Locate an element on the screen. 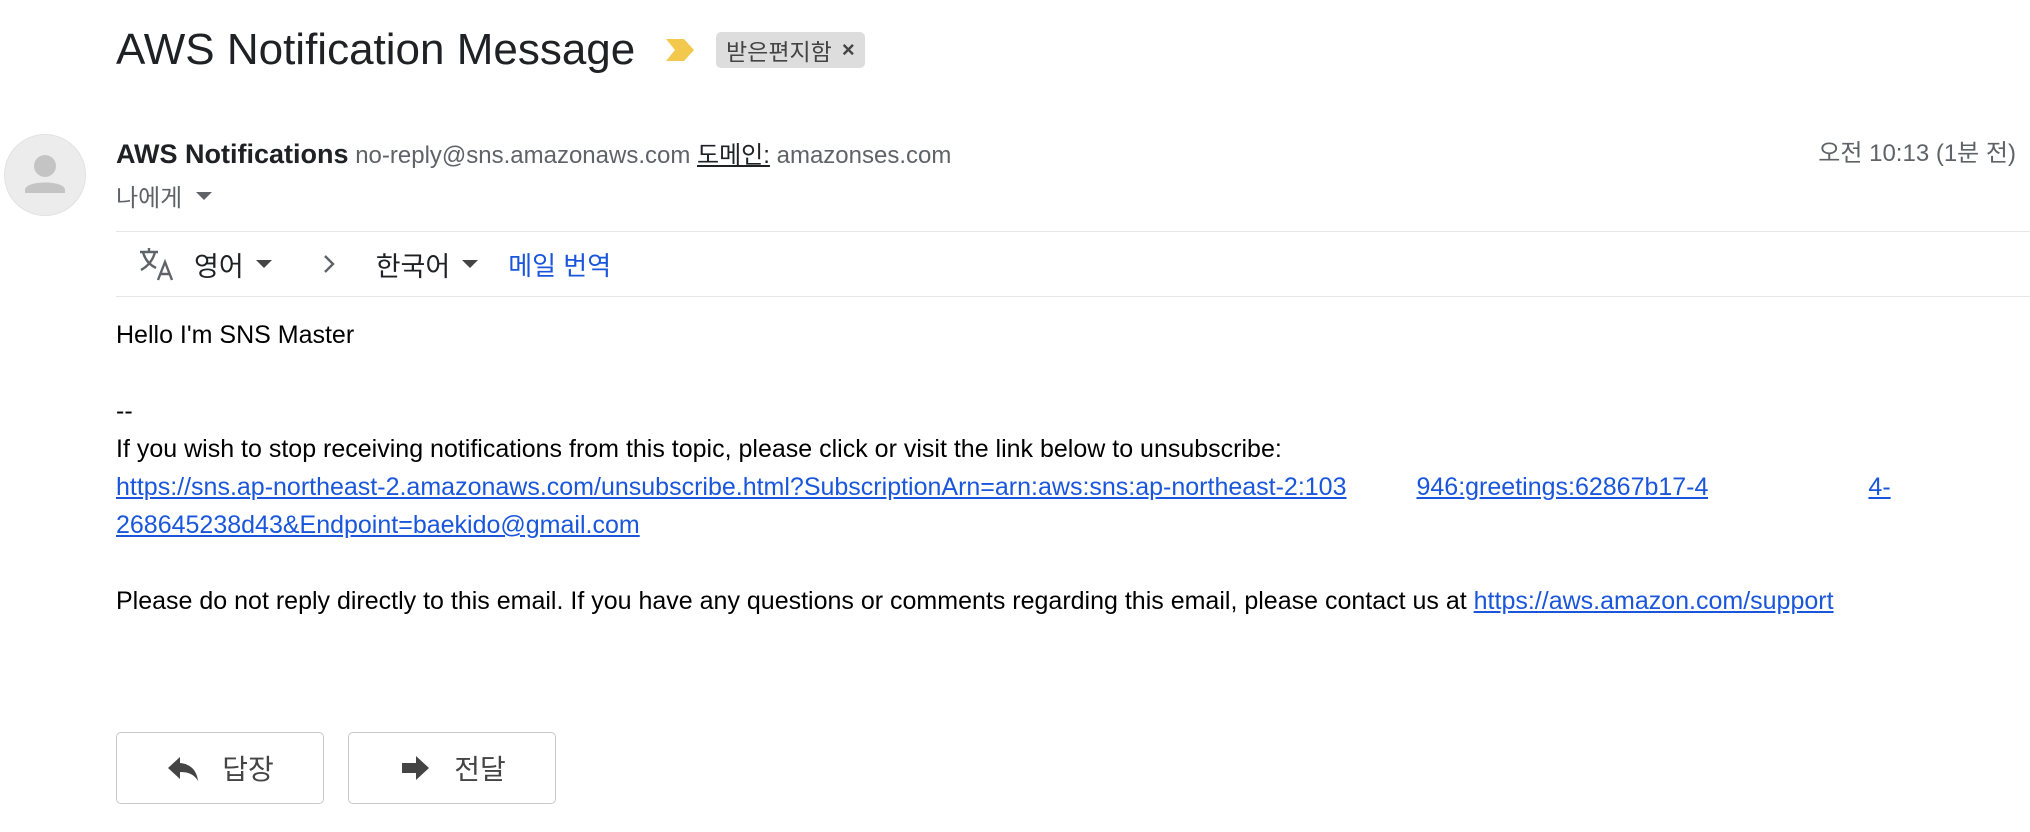 The height and width of the screenshot is (832, 2030). reply-button: 답장 is located at coordinates (220, 768).